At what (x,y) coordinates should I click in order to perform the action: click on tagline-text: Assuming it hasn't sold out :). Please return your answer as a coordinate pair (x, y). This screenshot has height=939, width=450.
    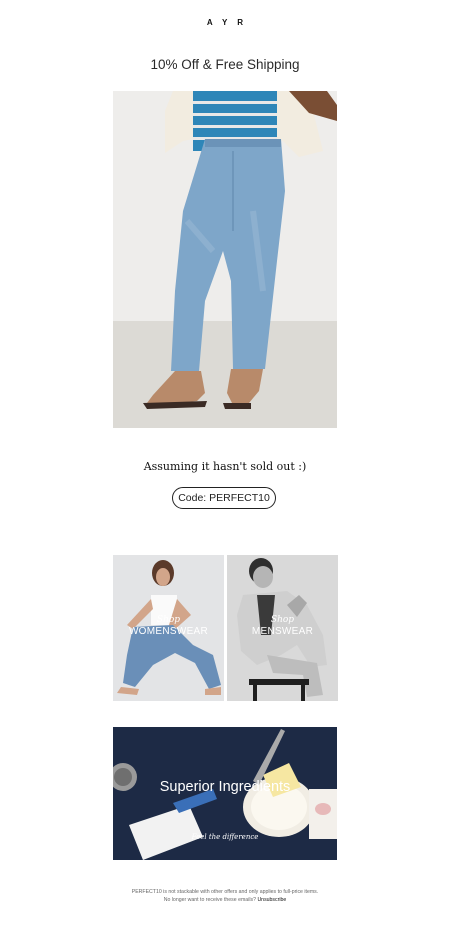
    Looking at the image, I should click on (225, 466).